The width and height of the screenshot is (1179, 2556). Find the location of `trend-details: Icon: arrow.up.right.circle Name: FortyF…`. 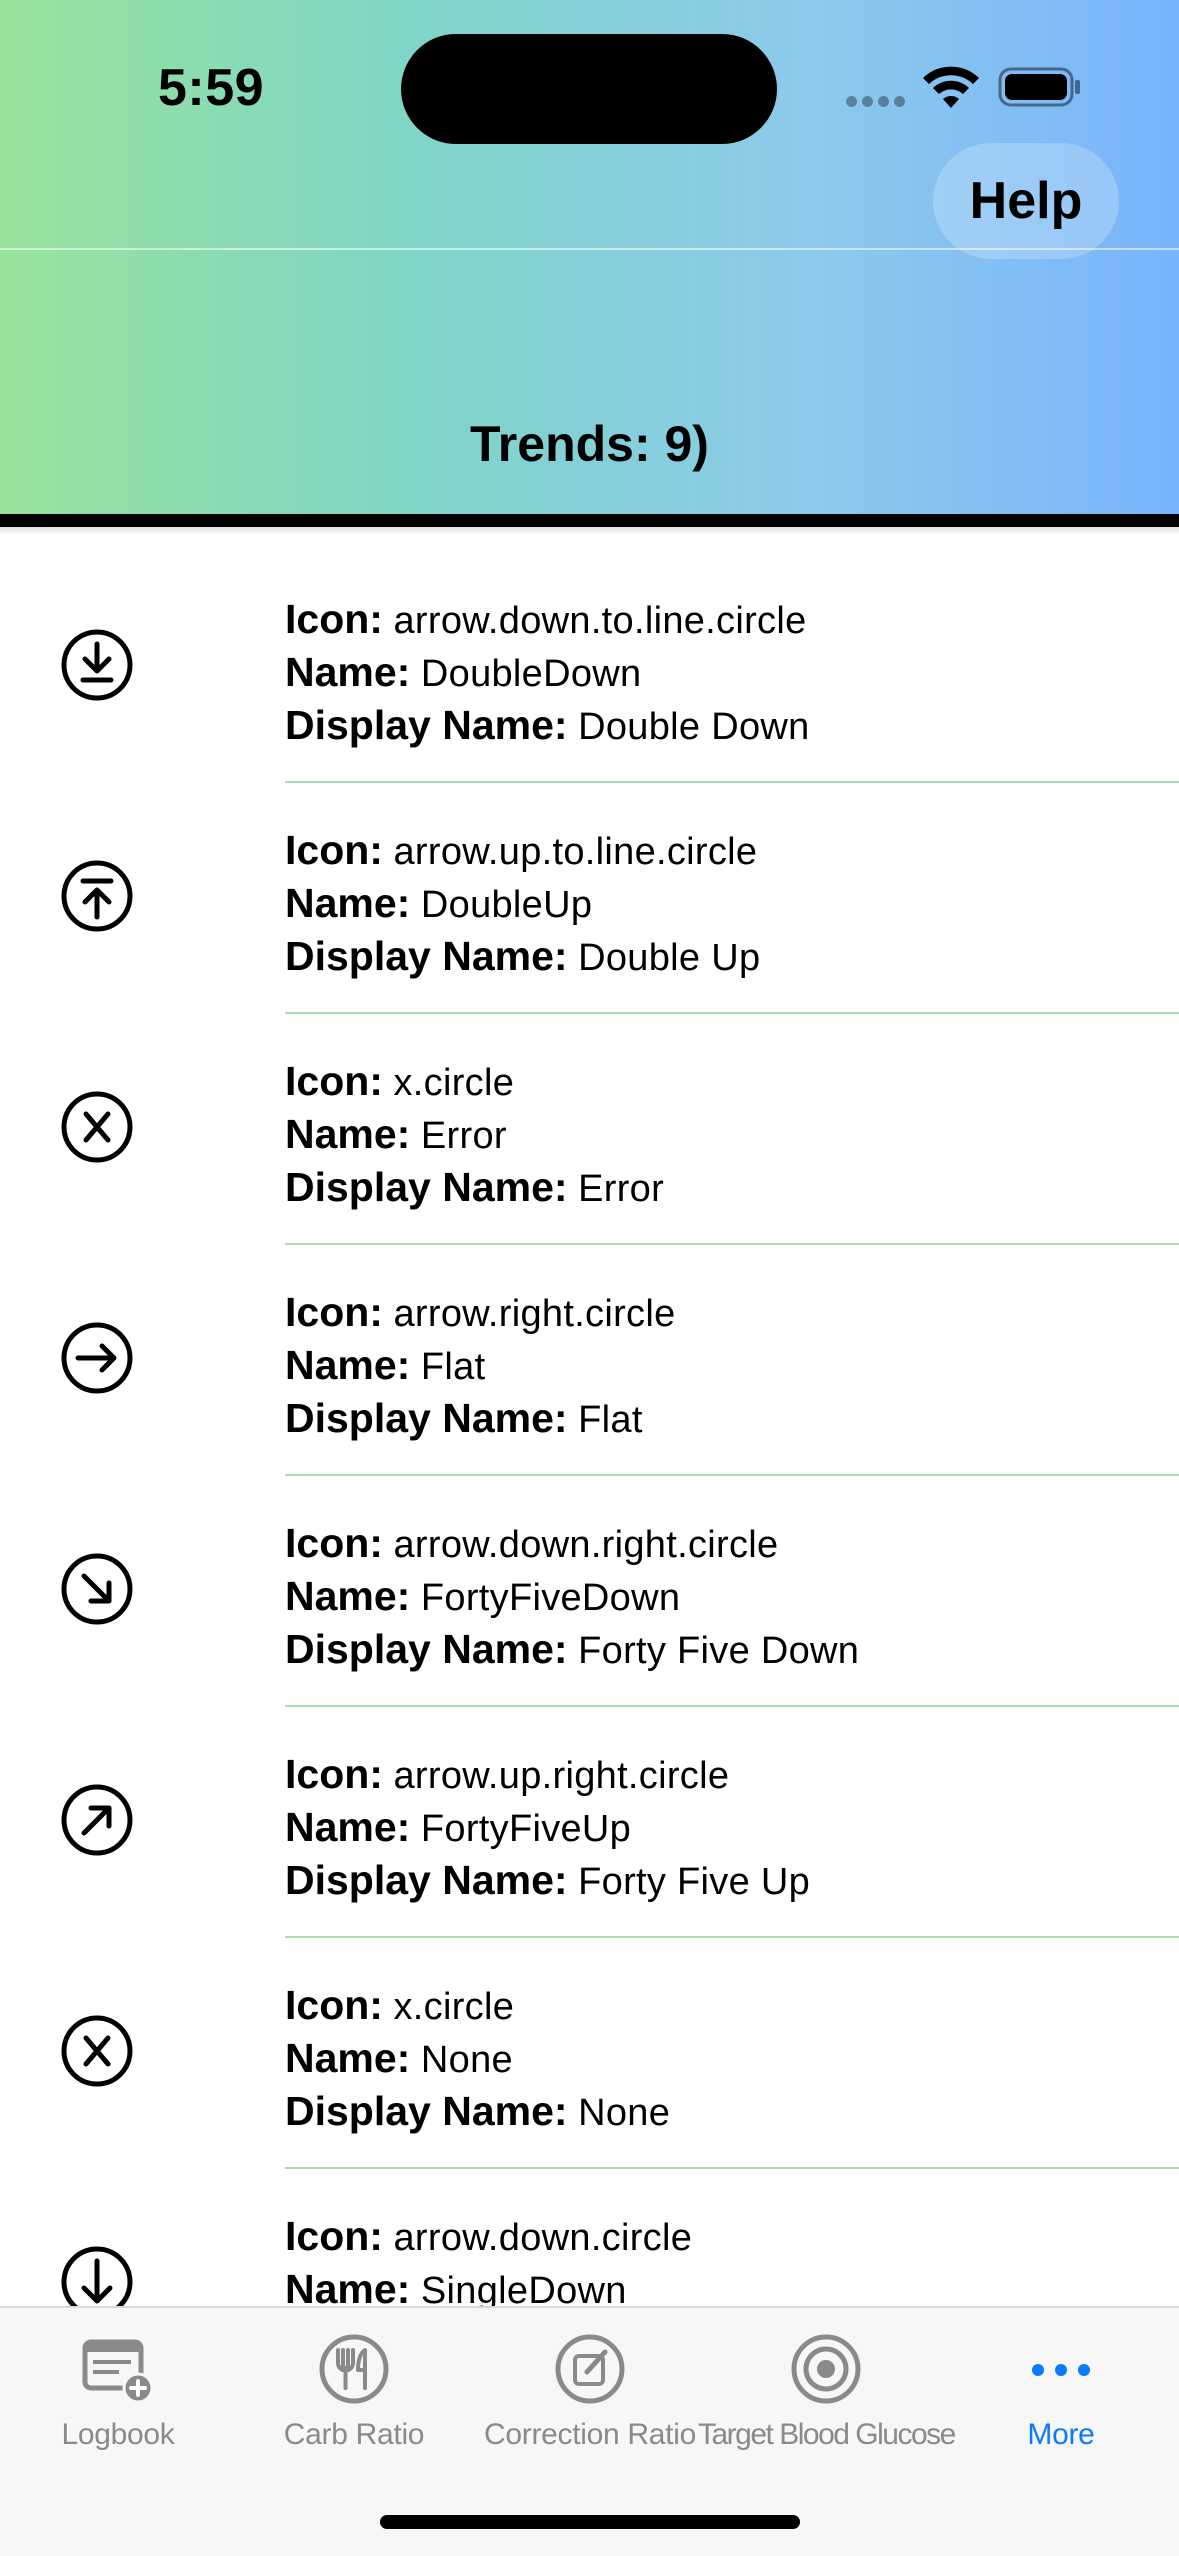

trend-details: Icon: arrow.up.right.circle Name: FortyF… is located at coordinates (725, 1828).